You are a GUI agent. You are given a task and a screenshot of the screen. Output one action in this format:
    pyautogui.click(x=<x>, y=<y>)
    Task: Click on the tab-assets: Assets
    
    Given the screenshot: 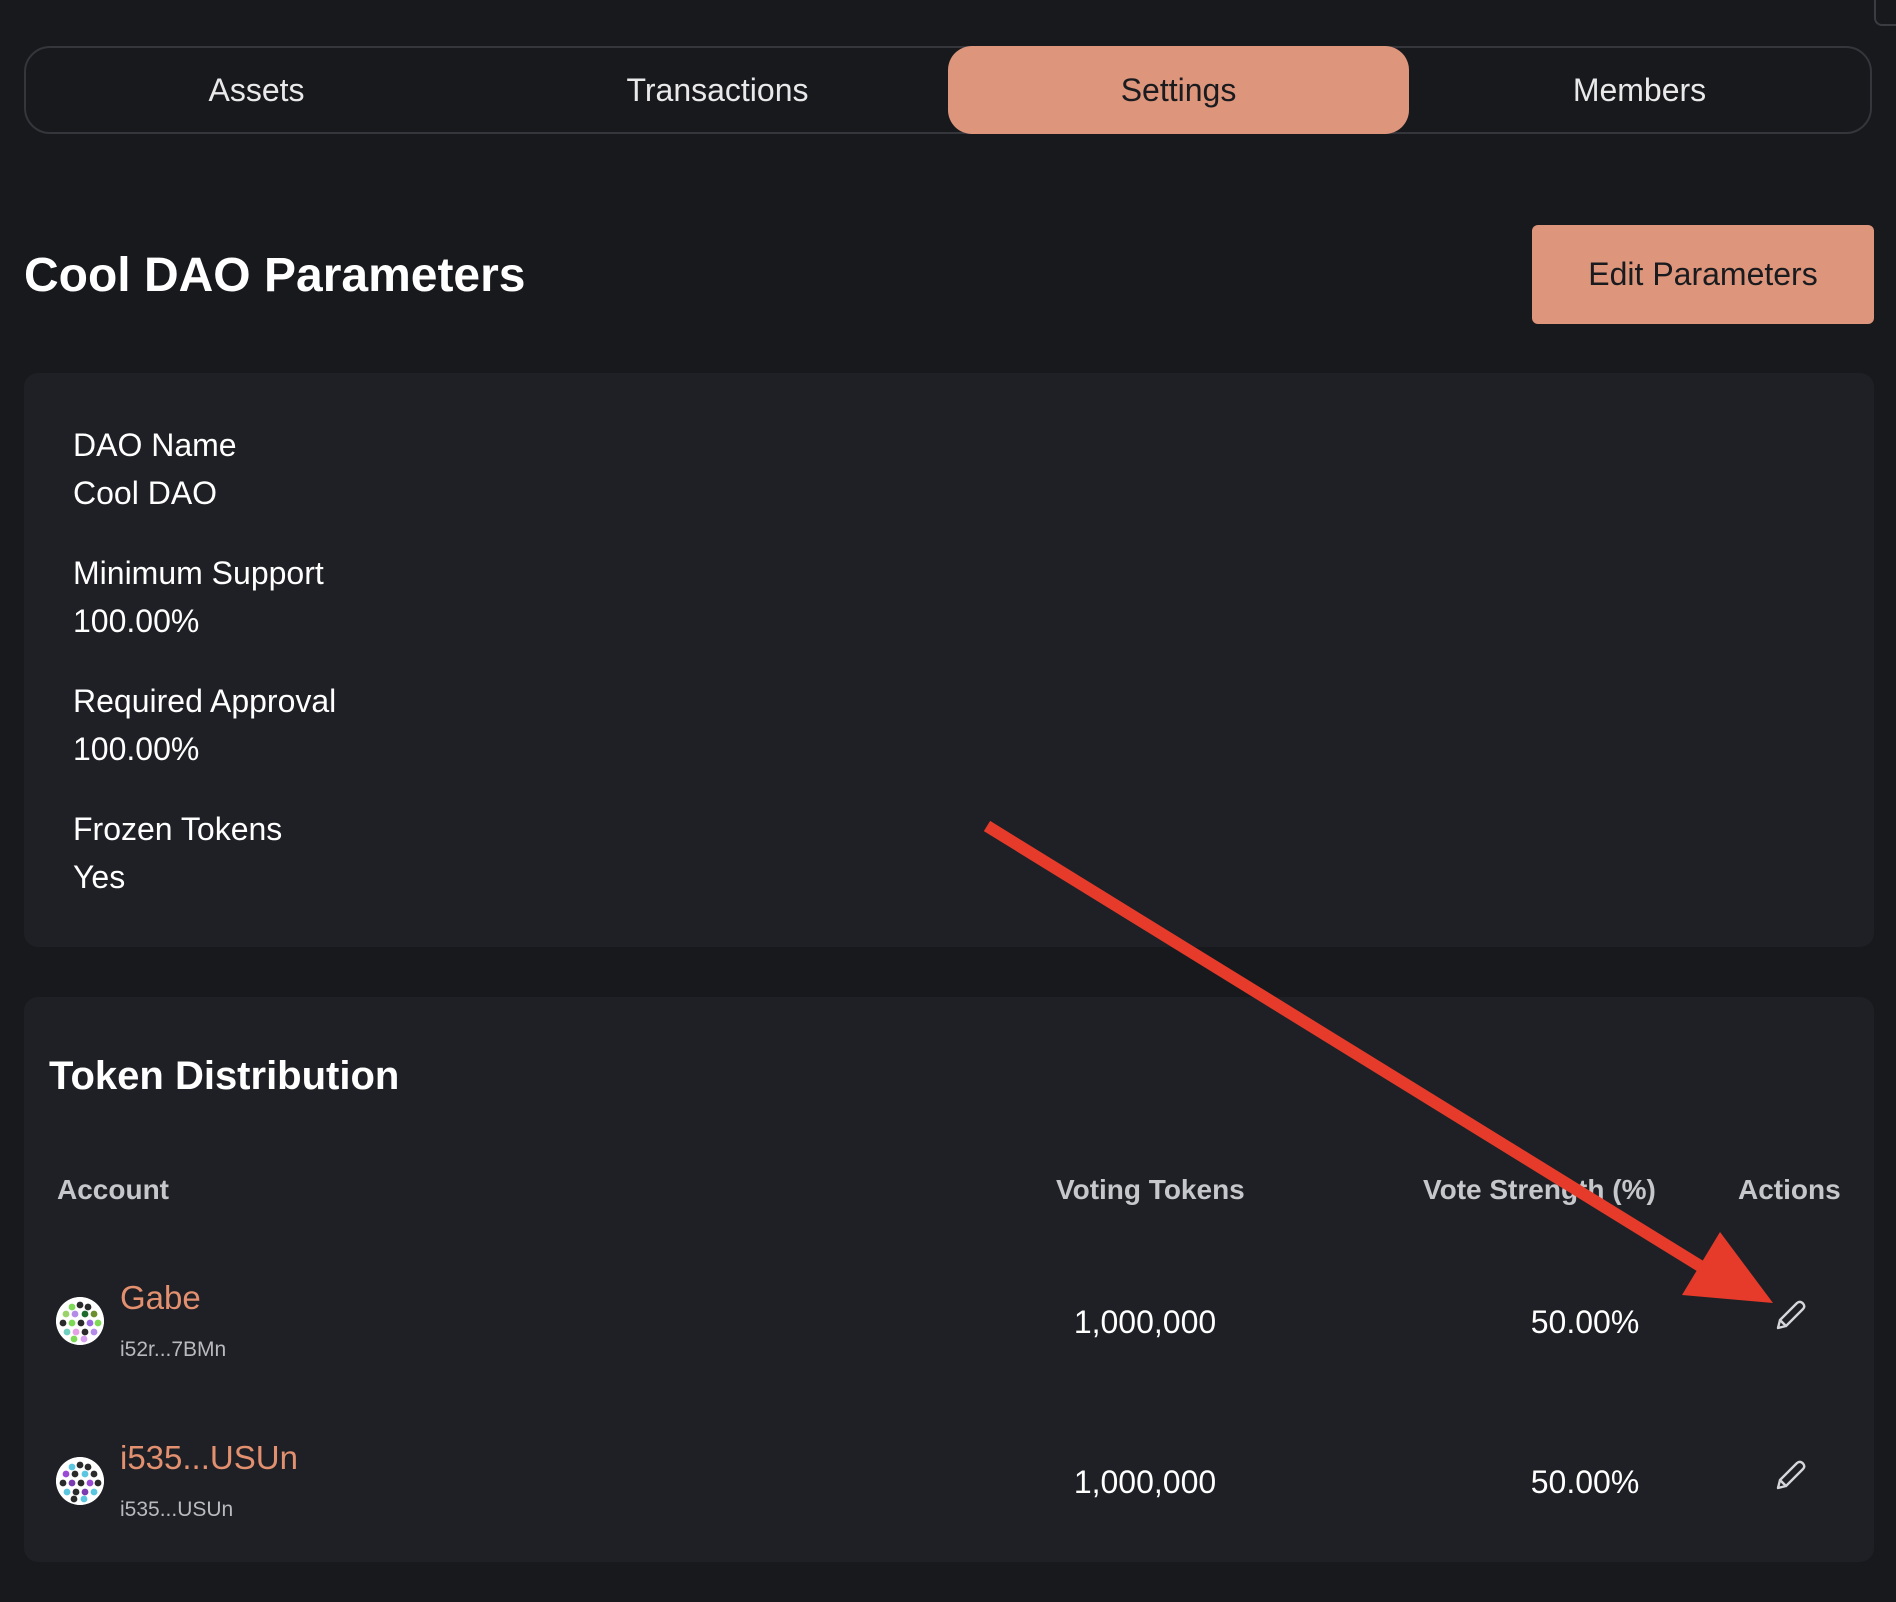 What is the action you would take?
    pyautogui.click(x=256, y=90)
    